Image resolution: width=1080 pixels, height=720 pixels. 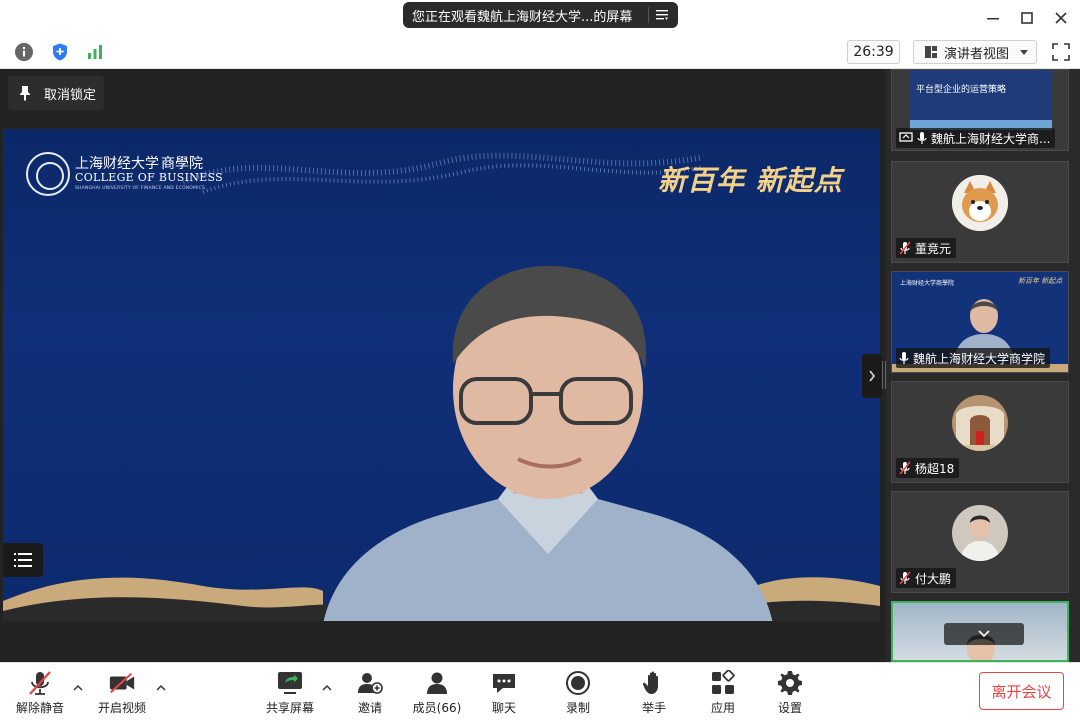 I want to click on apps-button: 应用, so click(x=723, y=693).